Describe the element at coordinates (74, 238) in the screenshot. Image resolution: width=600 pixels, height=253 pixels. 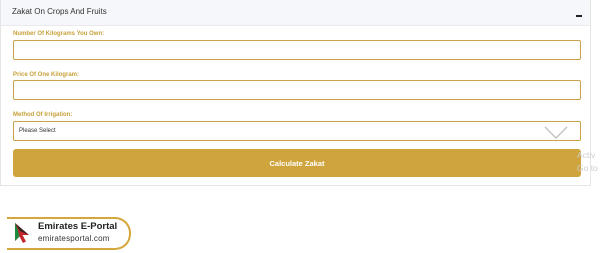
I see `logo-url: emiratesportal.com` at that location.